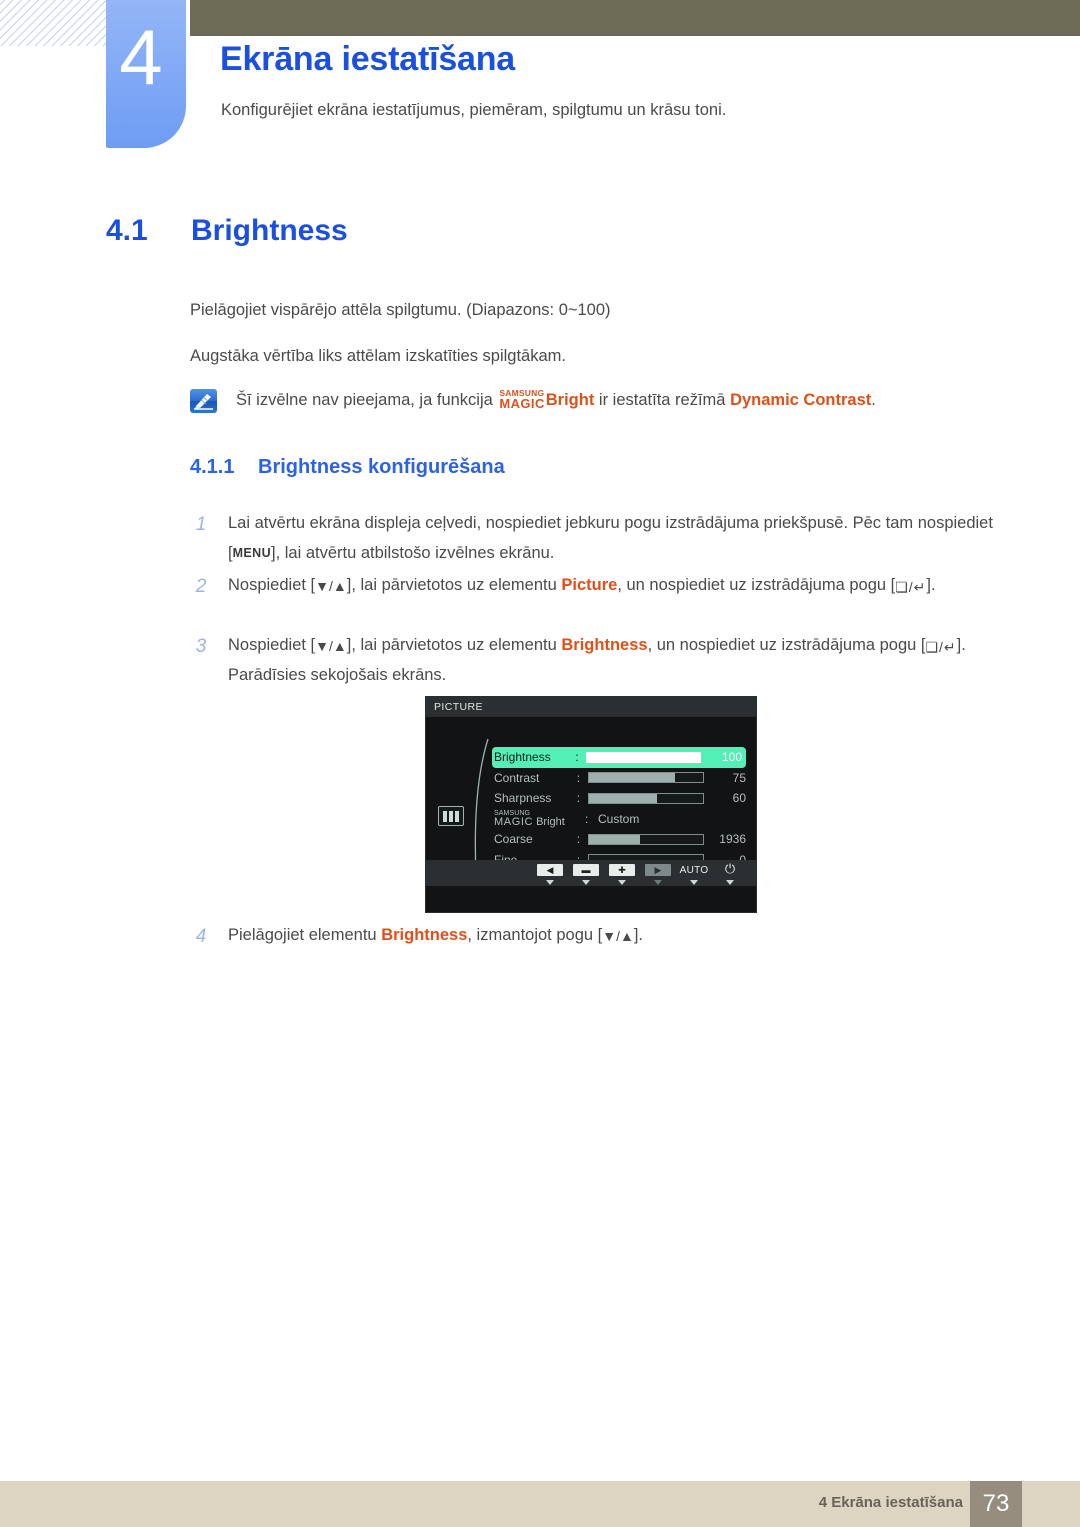  Describe the element at coordinates (269, 230) in the screenshot. I see `section-title: Brightness` at that location.